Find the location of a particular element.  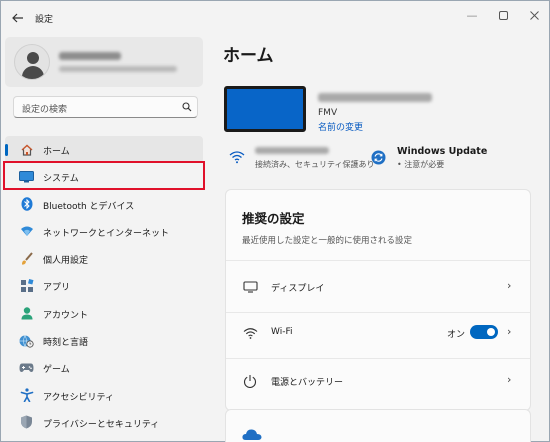

maximize-icon is located at coordinates (503, 15).